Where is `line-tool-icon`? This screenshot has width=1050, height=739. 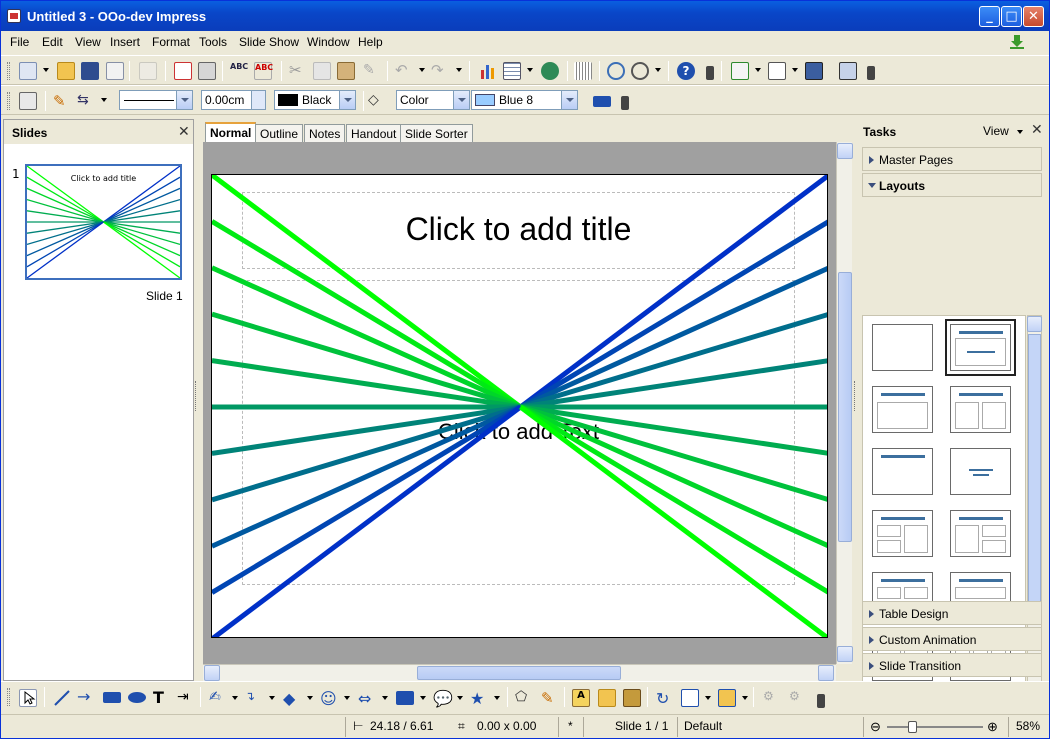
line-tool-icon is located at coordinates (62, 698).